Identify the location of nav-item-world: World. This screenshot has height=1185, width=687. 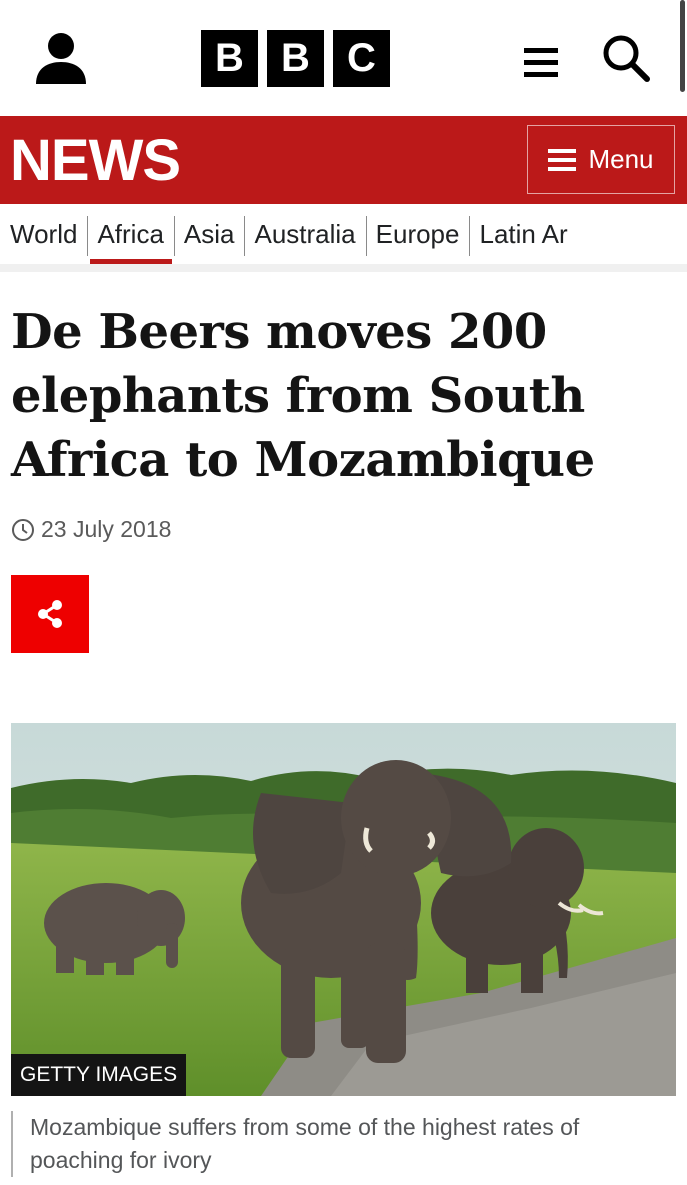
(43, 234).